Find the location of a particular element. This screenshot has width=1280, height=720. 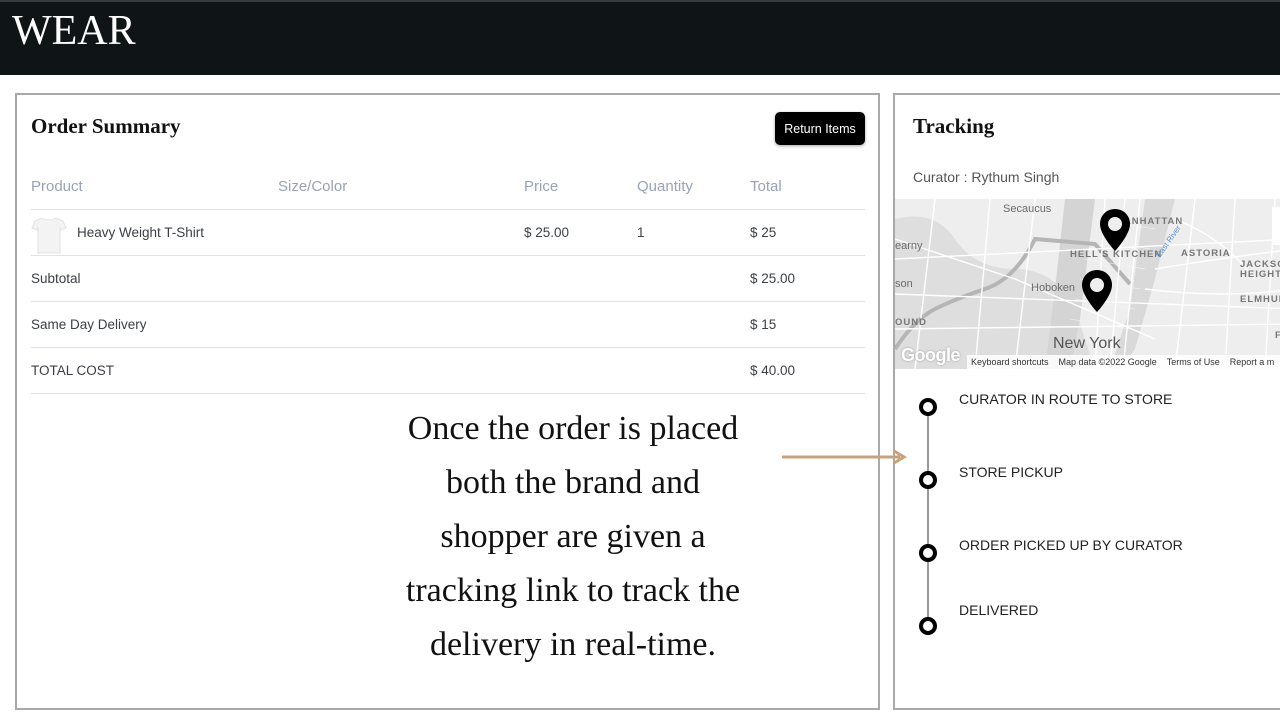

subtotal-value: $ 25.00 is located at coordinates (773, 278).